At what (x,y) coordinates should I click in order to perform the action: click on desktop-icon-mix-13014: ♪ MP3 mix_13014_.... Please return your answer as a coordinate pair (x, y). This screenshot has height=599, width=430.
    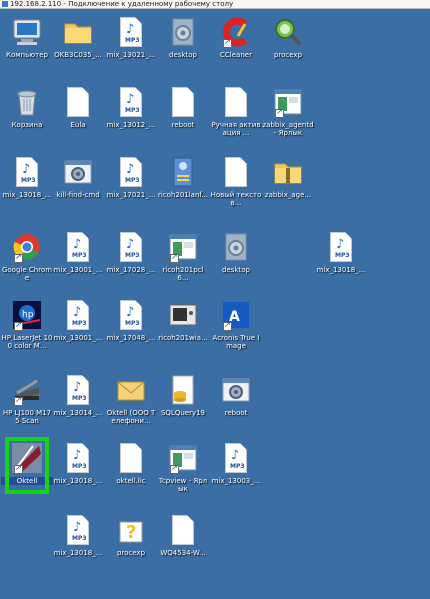
    Looking at the image, I should click on (78, 395).